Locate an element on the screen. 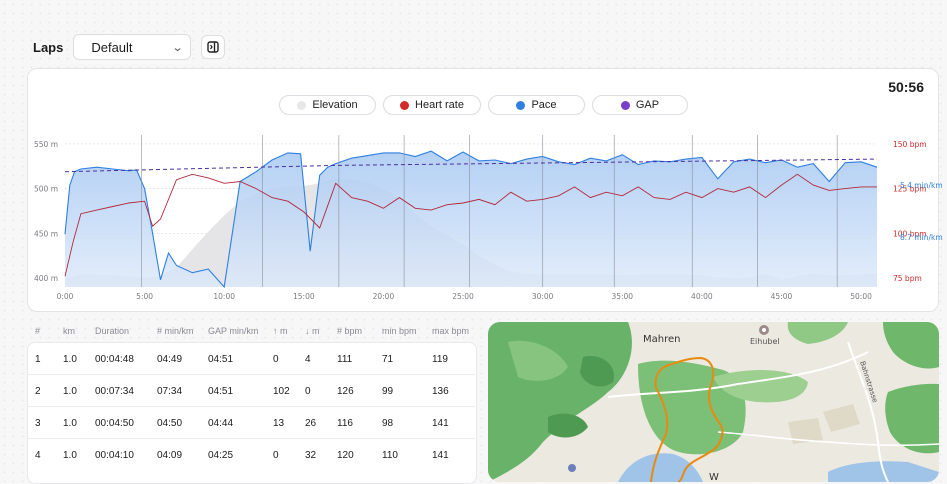  table-cell: 116 is located at coordinates (345, 423).